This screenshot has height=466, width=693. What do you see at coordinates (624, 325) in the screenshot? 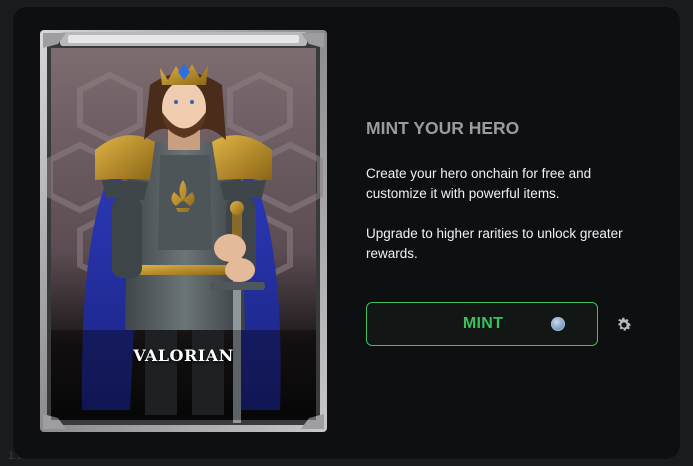
I see `gear-icon` at bounding box center [624, 325].